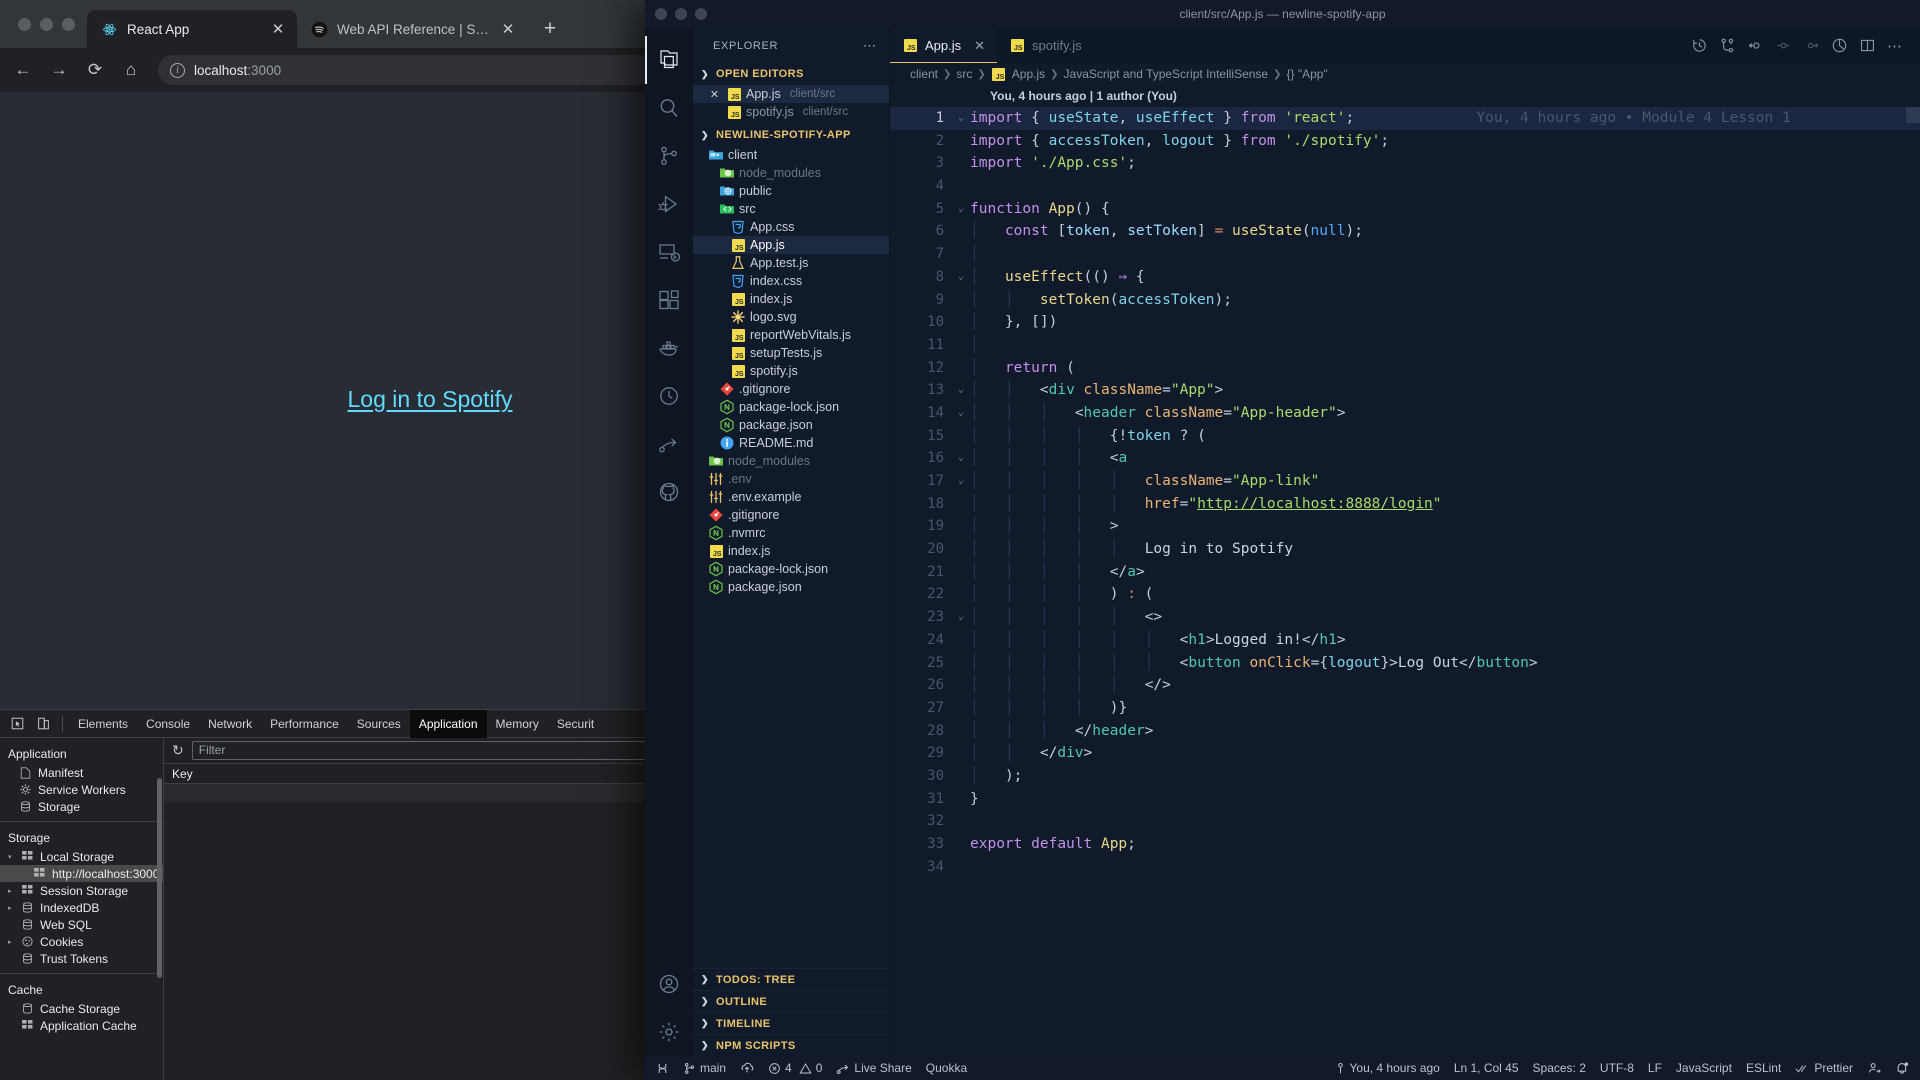 This screenshot has height=1080, width=1920. Describe the element at coordinates (448, 723) in the screenshot. I see `devtools-tab-application: Application` at that location.